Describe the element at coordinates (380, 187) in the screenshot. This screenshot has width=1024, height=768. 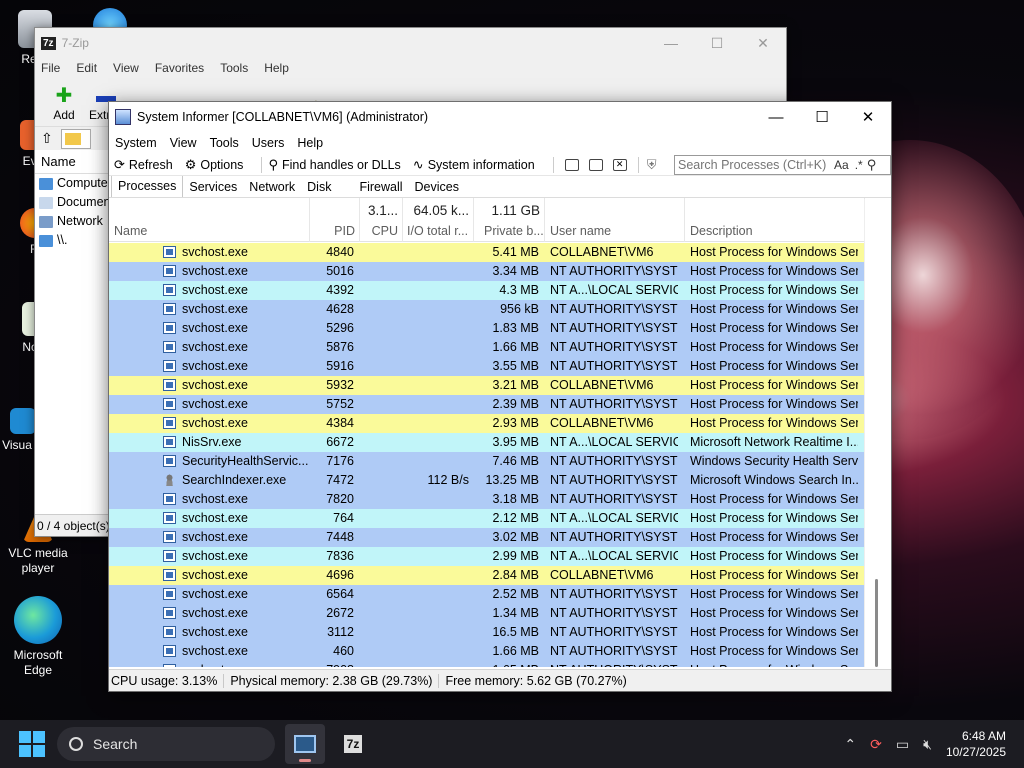
I see `tab-firewall: Firewall` at that location.